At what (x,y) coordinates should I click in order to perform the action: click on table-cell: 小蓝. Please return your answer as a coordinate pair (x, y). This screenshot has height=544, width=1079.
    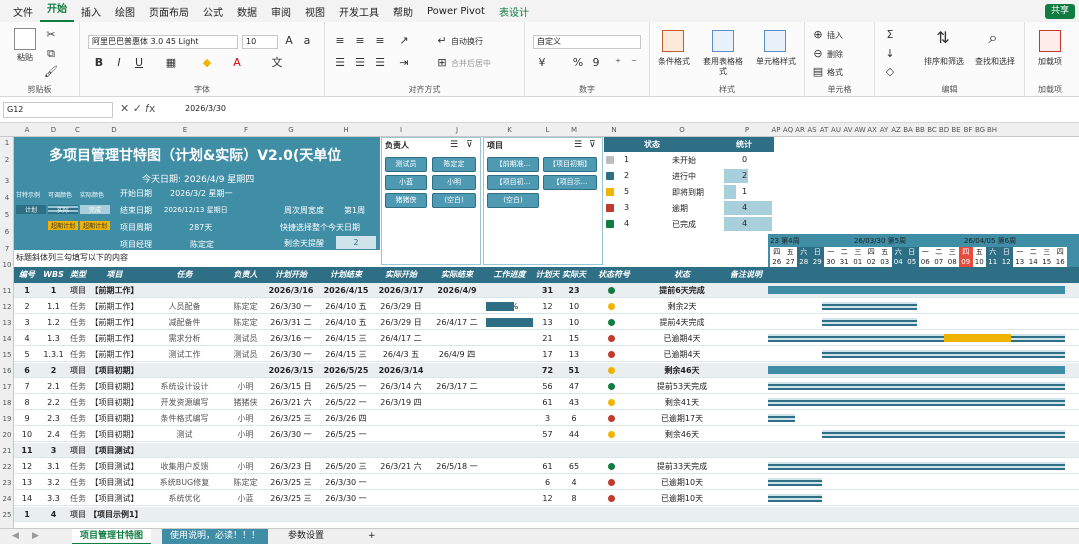
    Looking at the image, I should click on (245, 498).